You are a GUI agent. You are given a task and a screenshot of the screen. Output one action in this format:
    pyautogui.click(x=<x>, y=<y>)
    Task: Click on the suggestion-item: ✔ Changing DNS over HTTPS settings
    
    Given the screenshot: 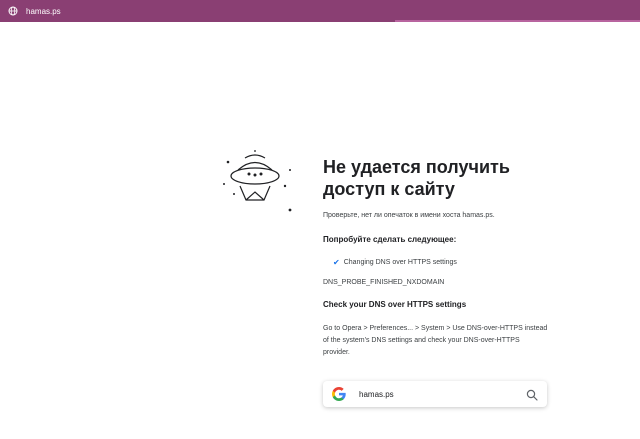 What is the action you would take?
    pyautogui.click(x=448, y=262)
    